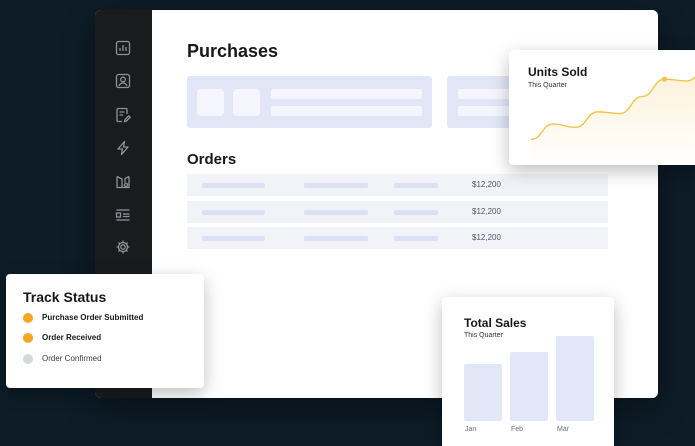  What do you see at coordinates (547, 85) in the screenshot?
I see `units-sold-subtitle: This Quarter` at bounding box center [547, 85].